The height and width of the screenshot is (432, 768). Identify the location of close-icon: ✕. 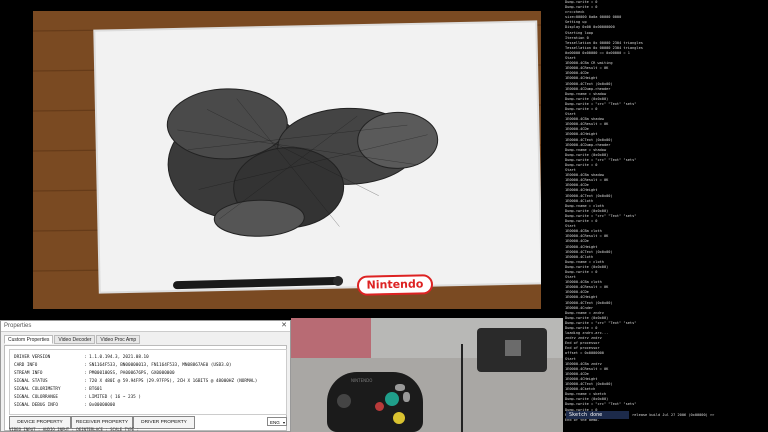
(284, 326).